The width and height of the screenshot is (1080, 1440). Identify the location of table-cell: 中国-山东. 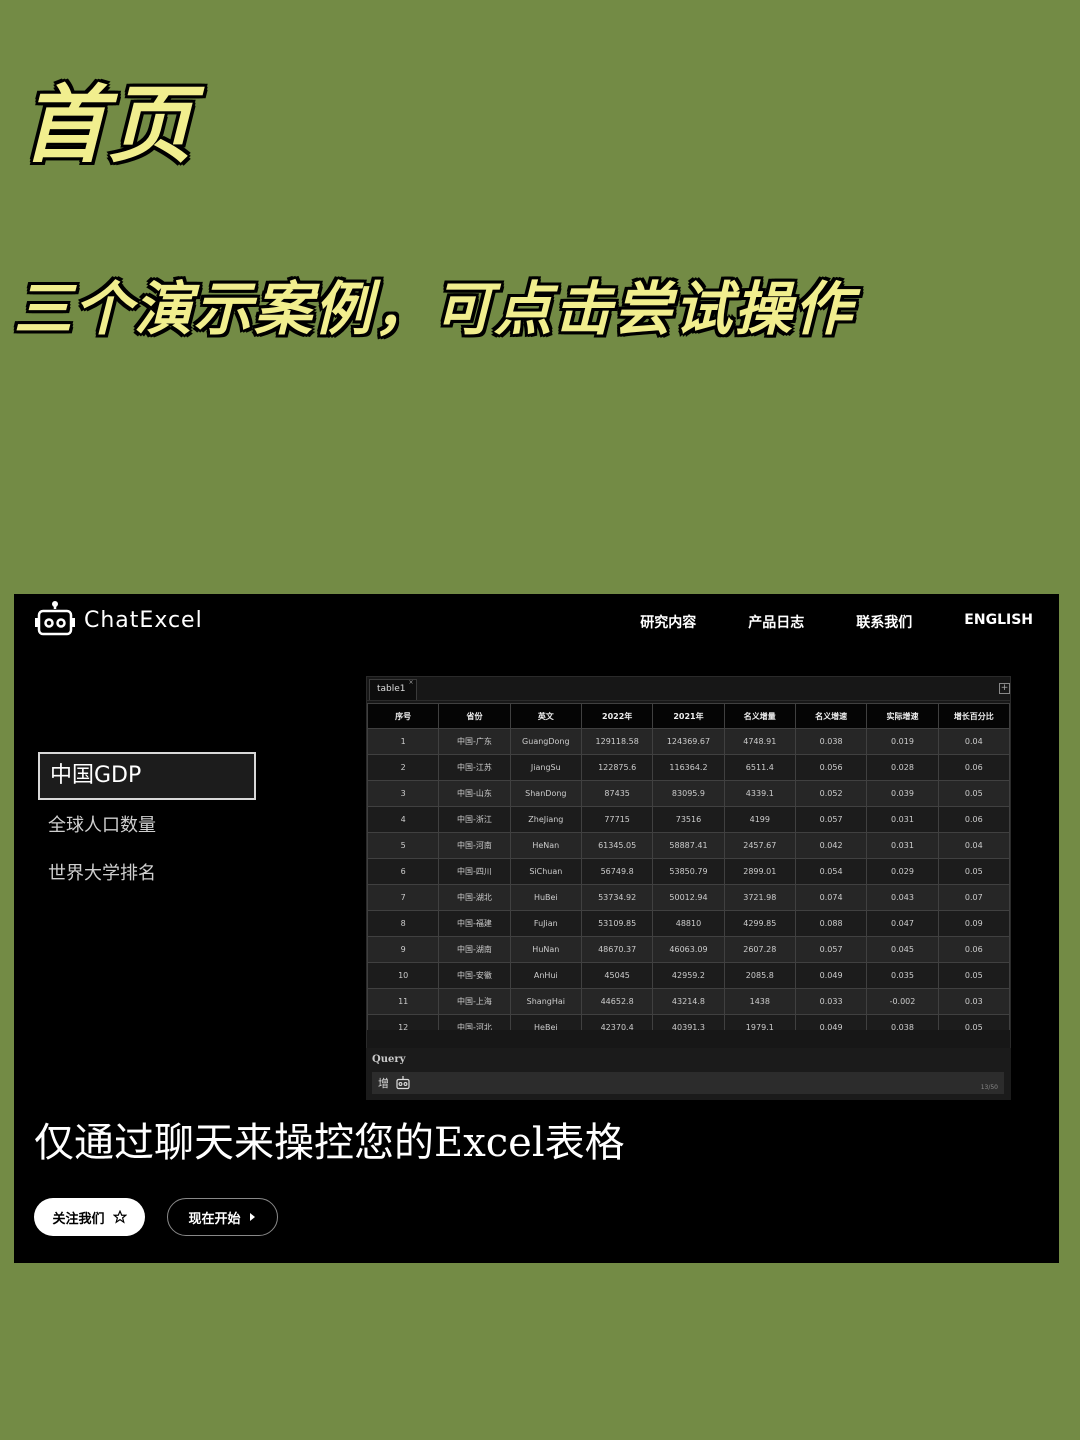
(474, 793).